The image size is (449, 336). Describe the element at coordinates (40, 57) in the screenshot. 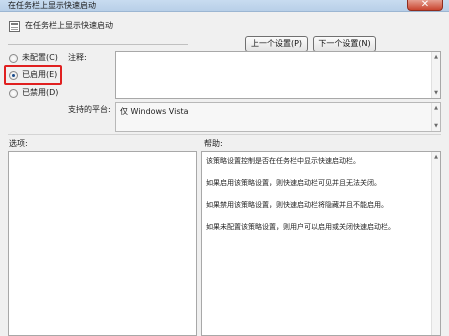

I see `radio-not-configured-label: 未配置(C)` at that location.